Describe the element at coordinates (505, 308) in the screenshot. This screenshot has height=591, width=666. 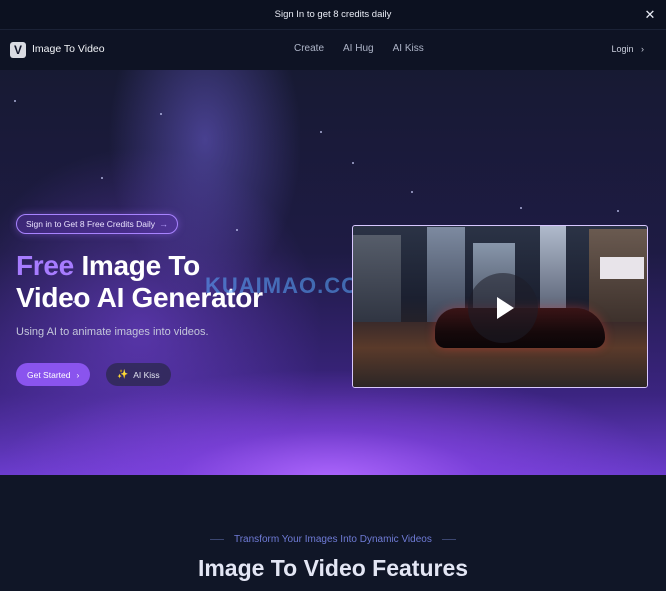
I see `play-triangle` at that location.